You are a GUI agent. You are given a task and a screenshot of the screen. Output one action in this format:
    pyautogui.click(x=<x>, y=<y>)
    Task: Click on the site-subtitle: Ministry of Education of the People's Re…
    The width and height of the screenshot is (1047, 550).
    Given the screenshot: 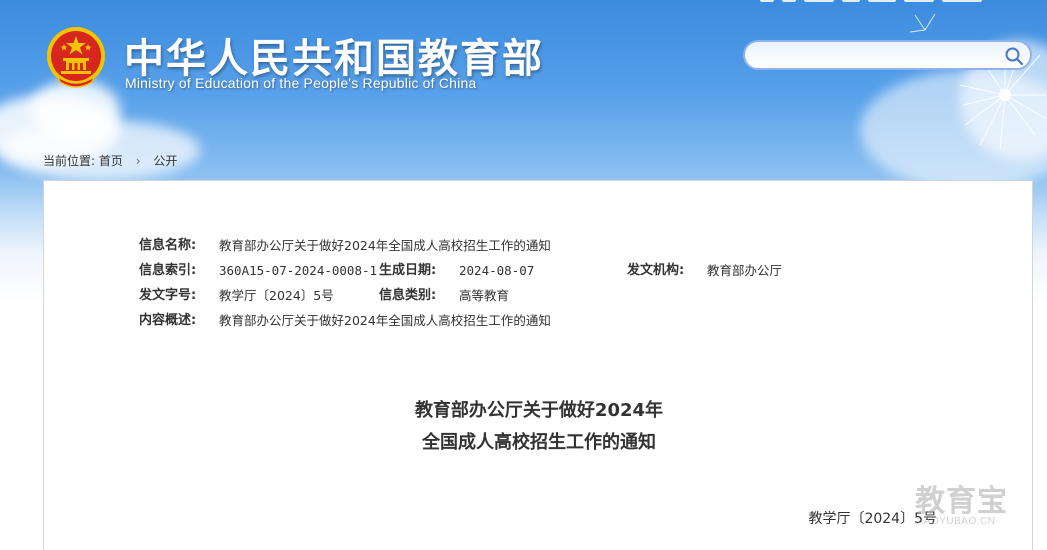 What is the action you would take?
    pyautogui.click(x=301, y=83)
    